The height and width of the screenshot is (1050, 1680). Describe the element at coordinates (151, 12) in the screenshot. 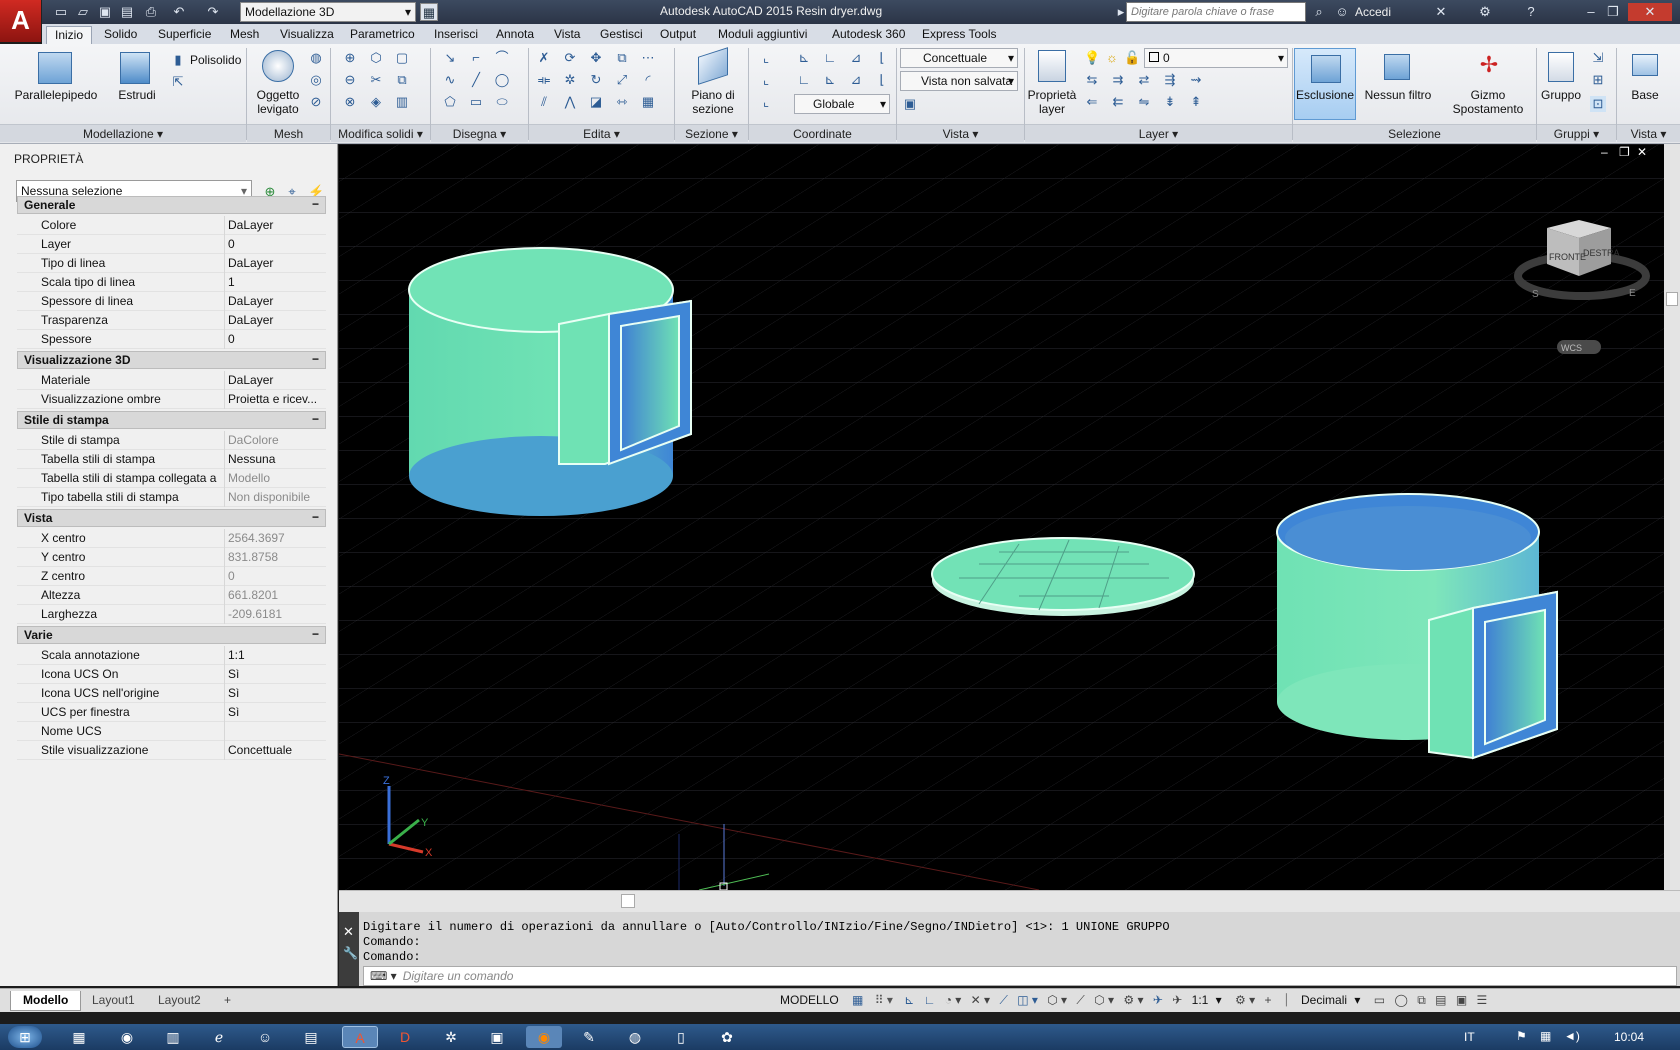

I see `print-icon: ⎙` at that location.